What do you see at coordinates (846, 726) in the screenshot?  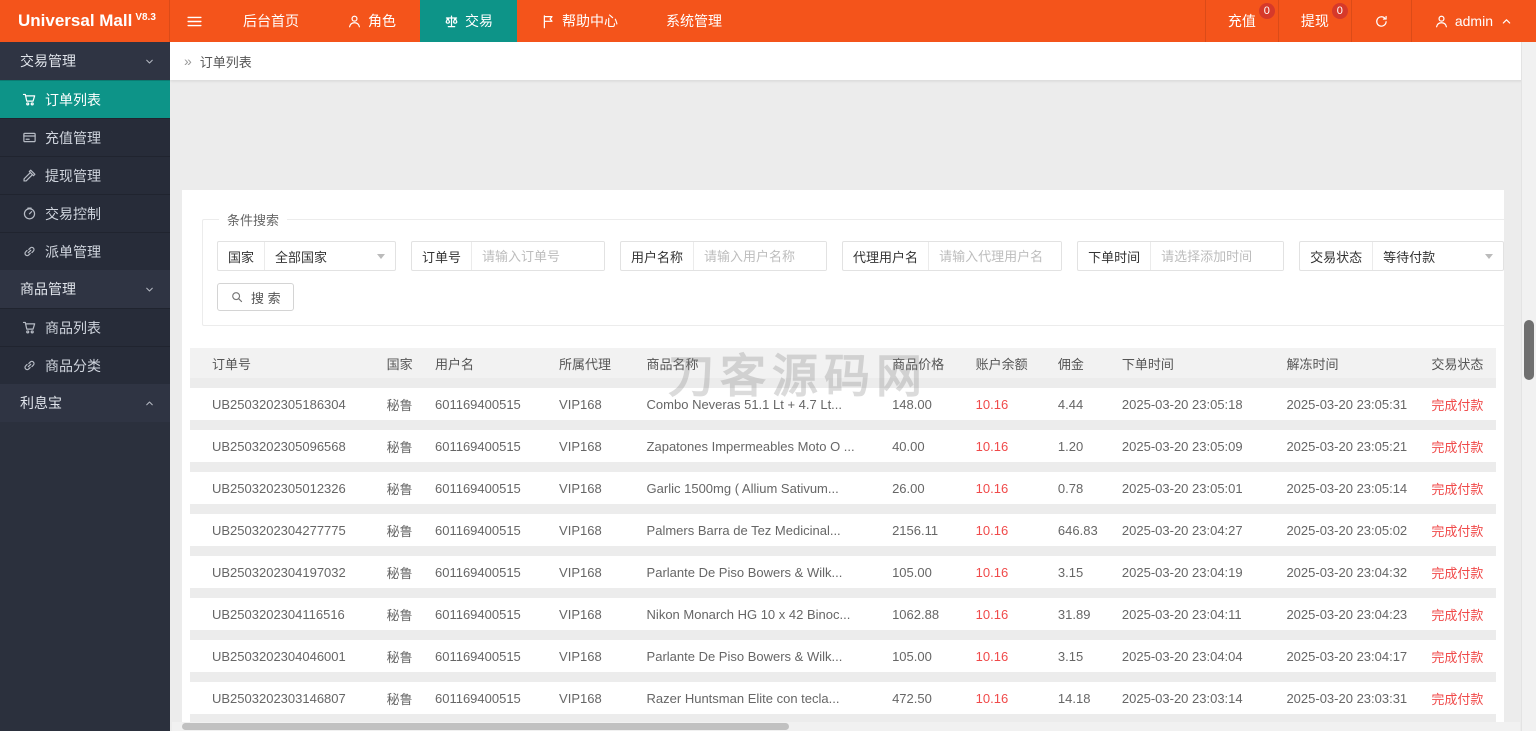 I see `horizontal-scrollbar` at bounding box center [846, 726].